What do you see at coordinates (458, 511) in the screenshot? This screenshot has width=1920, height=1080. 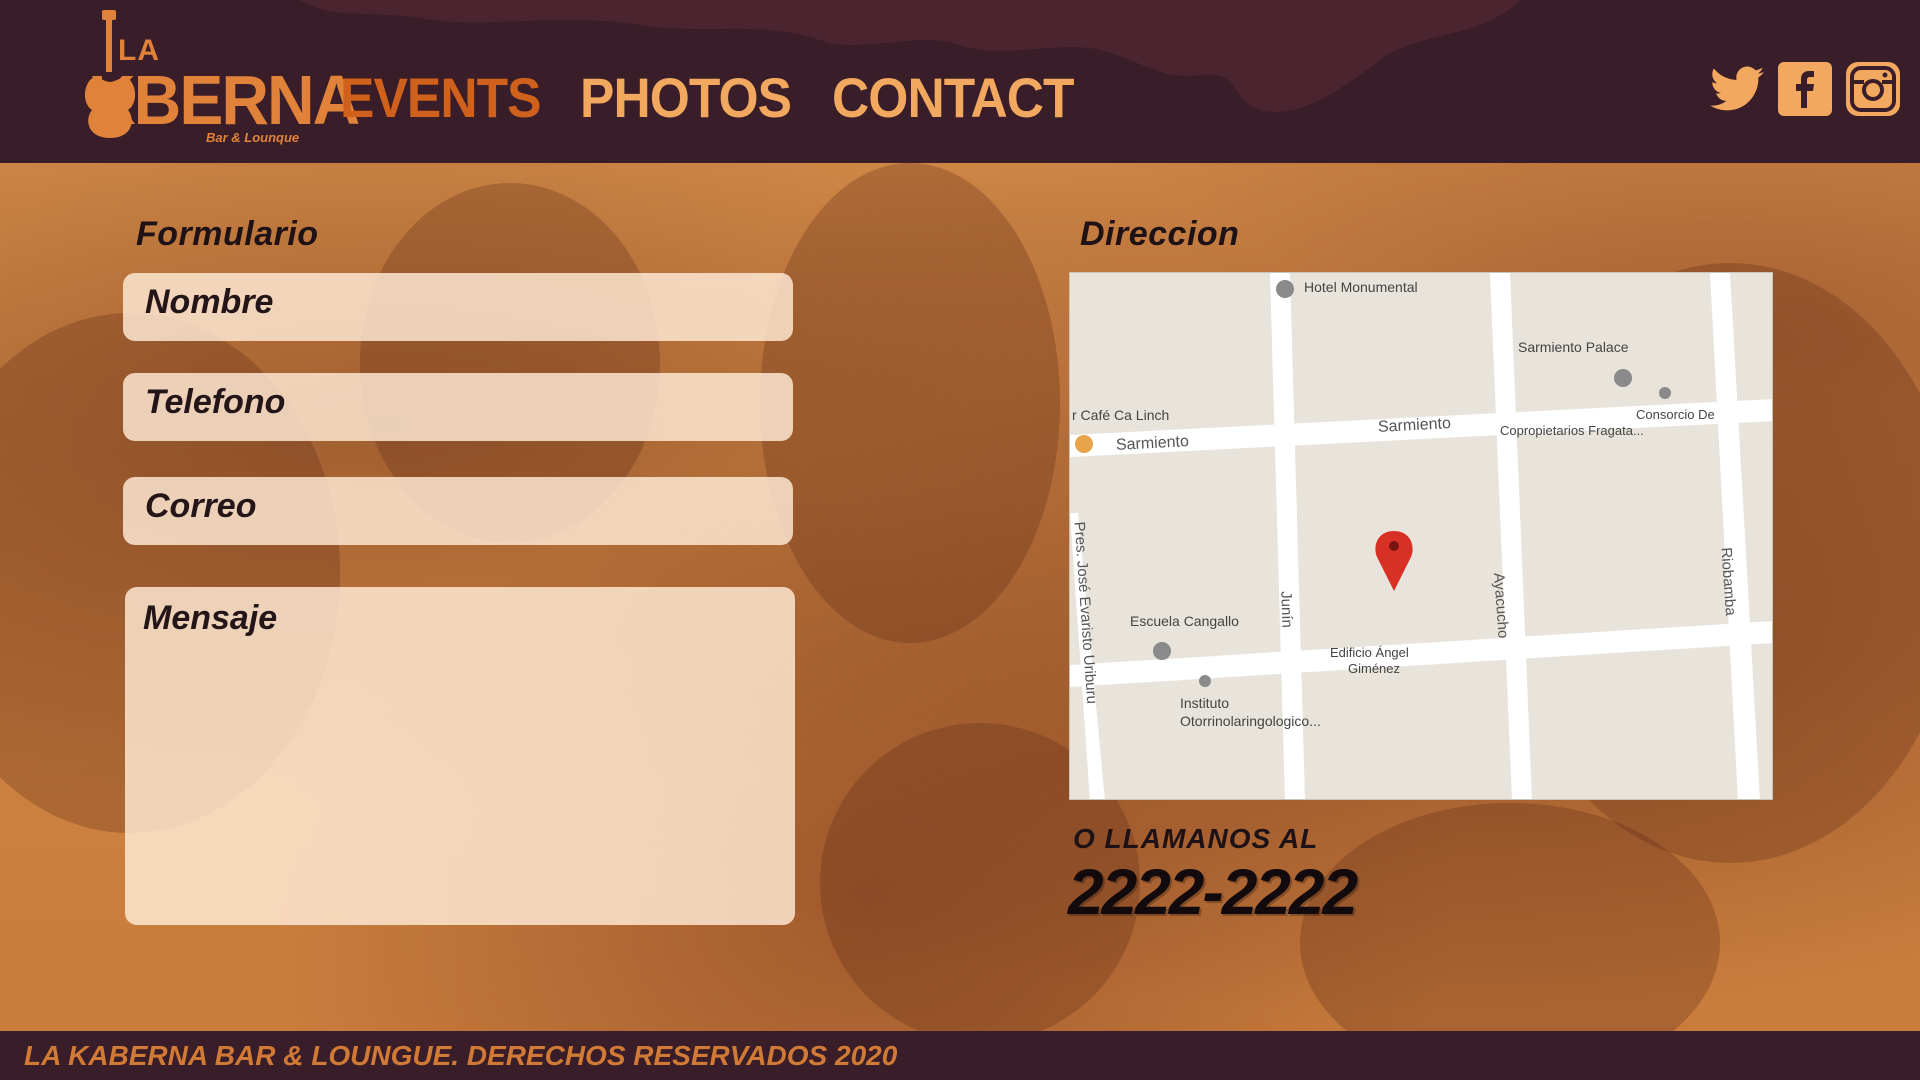 I see `correo-input: Correo` at bounding box center [458, 511].